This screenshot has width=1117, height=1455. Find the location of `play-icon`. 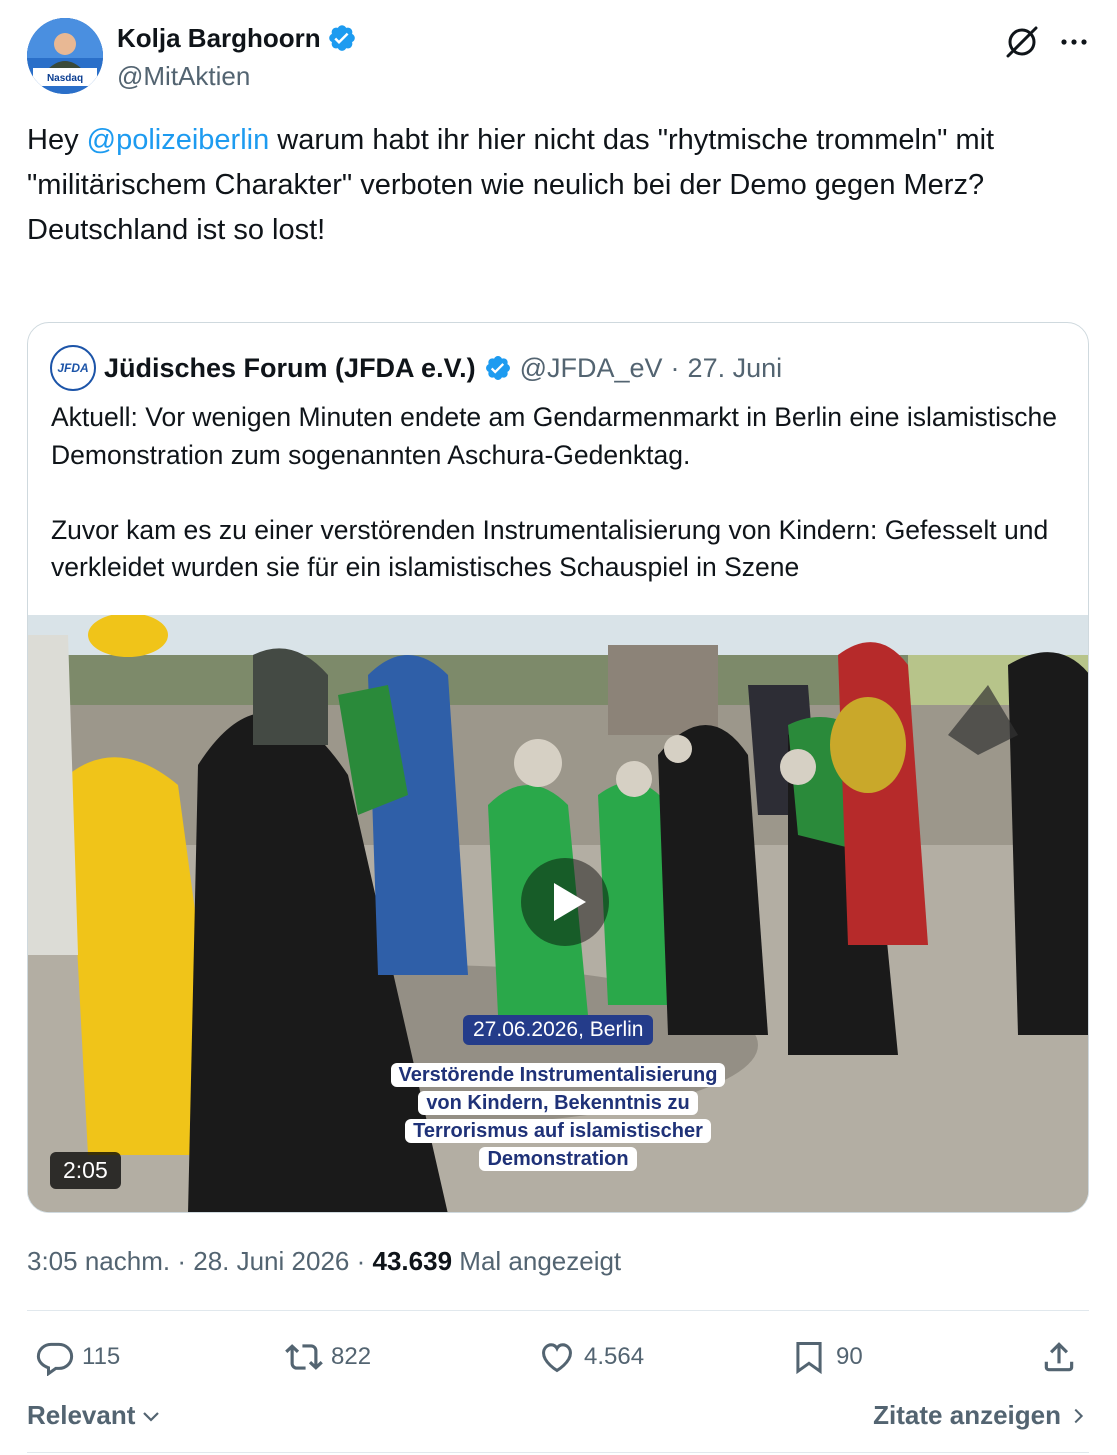

play-icon is located at coordinates (565, 902).